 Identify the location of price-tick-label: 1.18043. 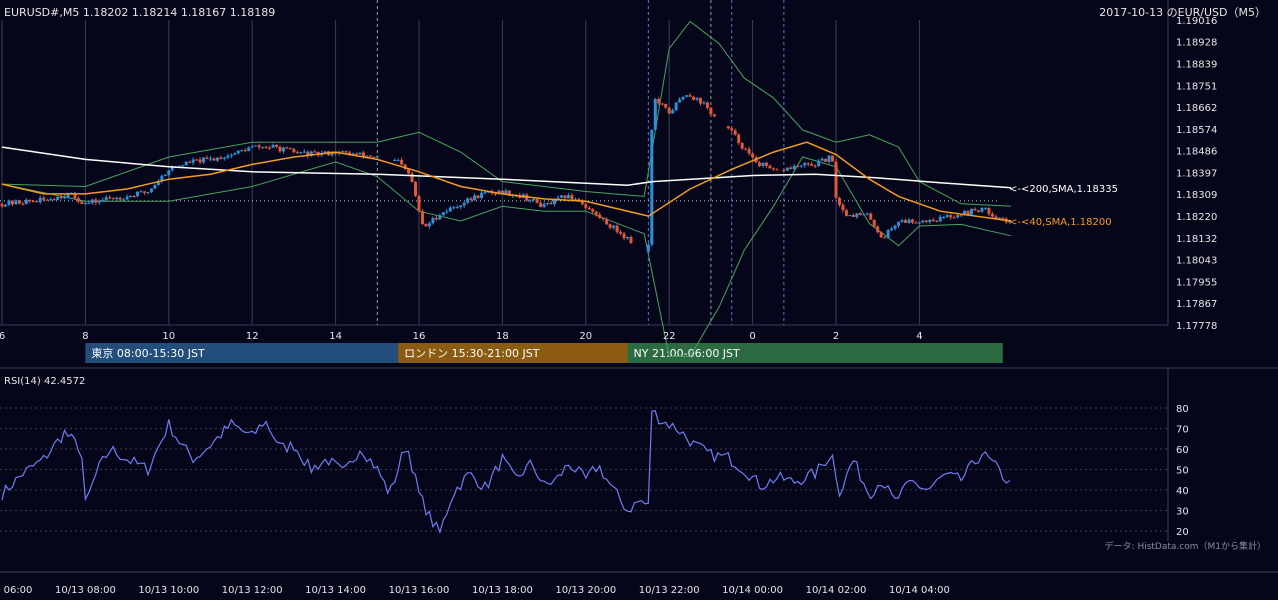
(1196, 261).